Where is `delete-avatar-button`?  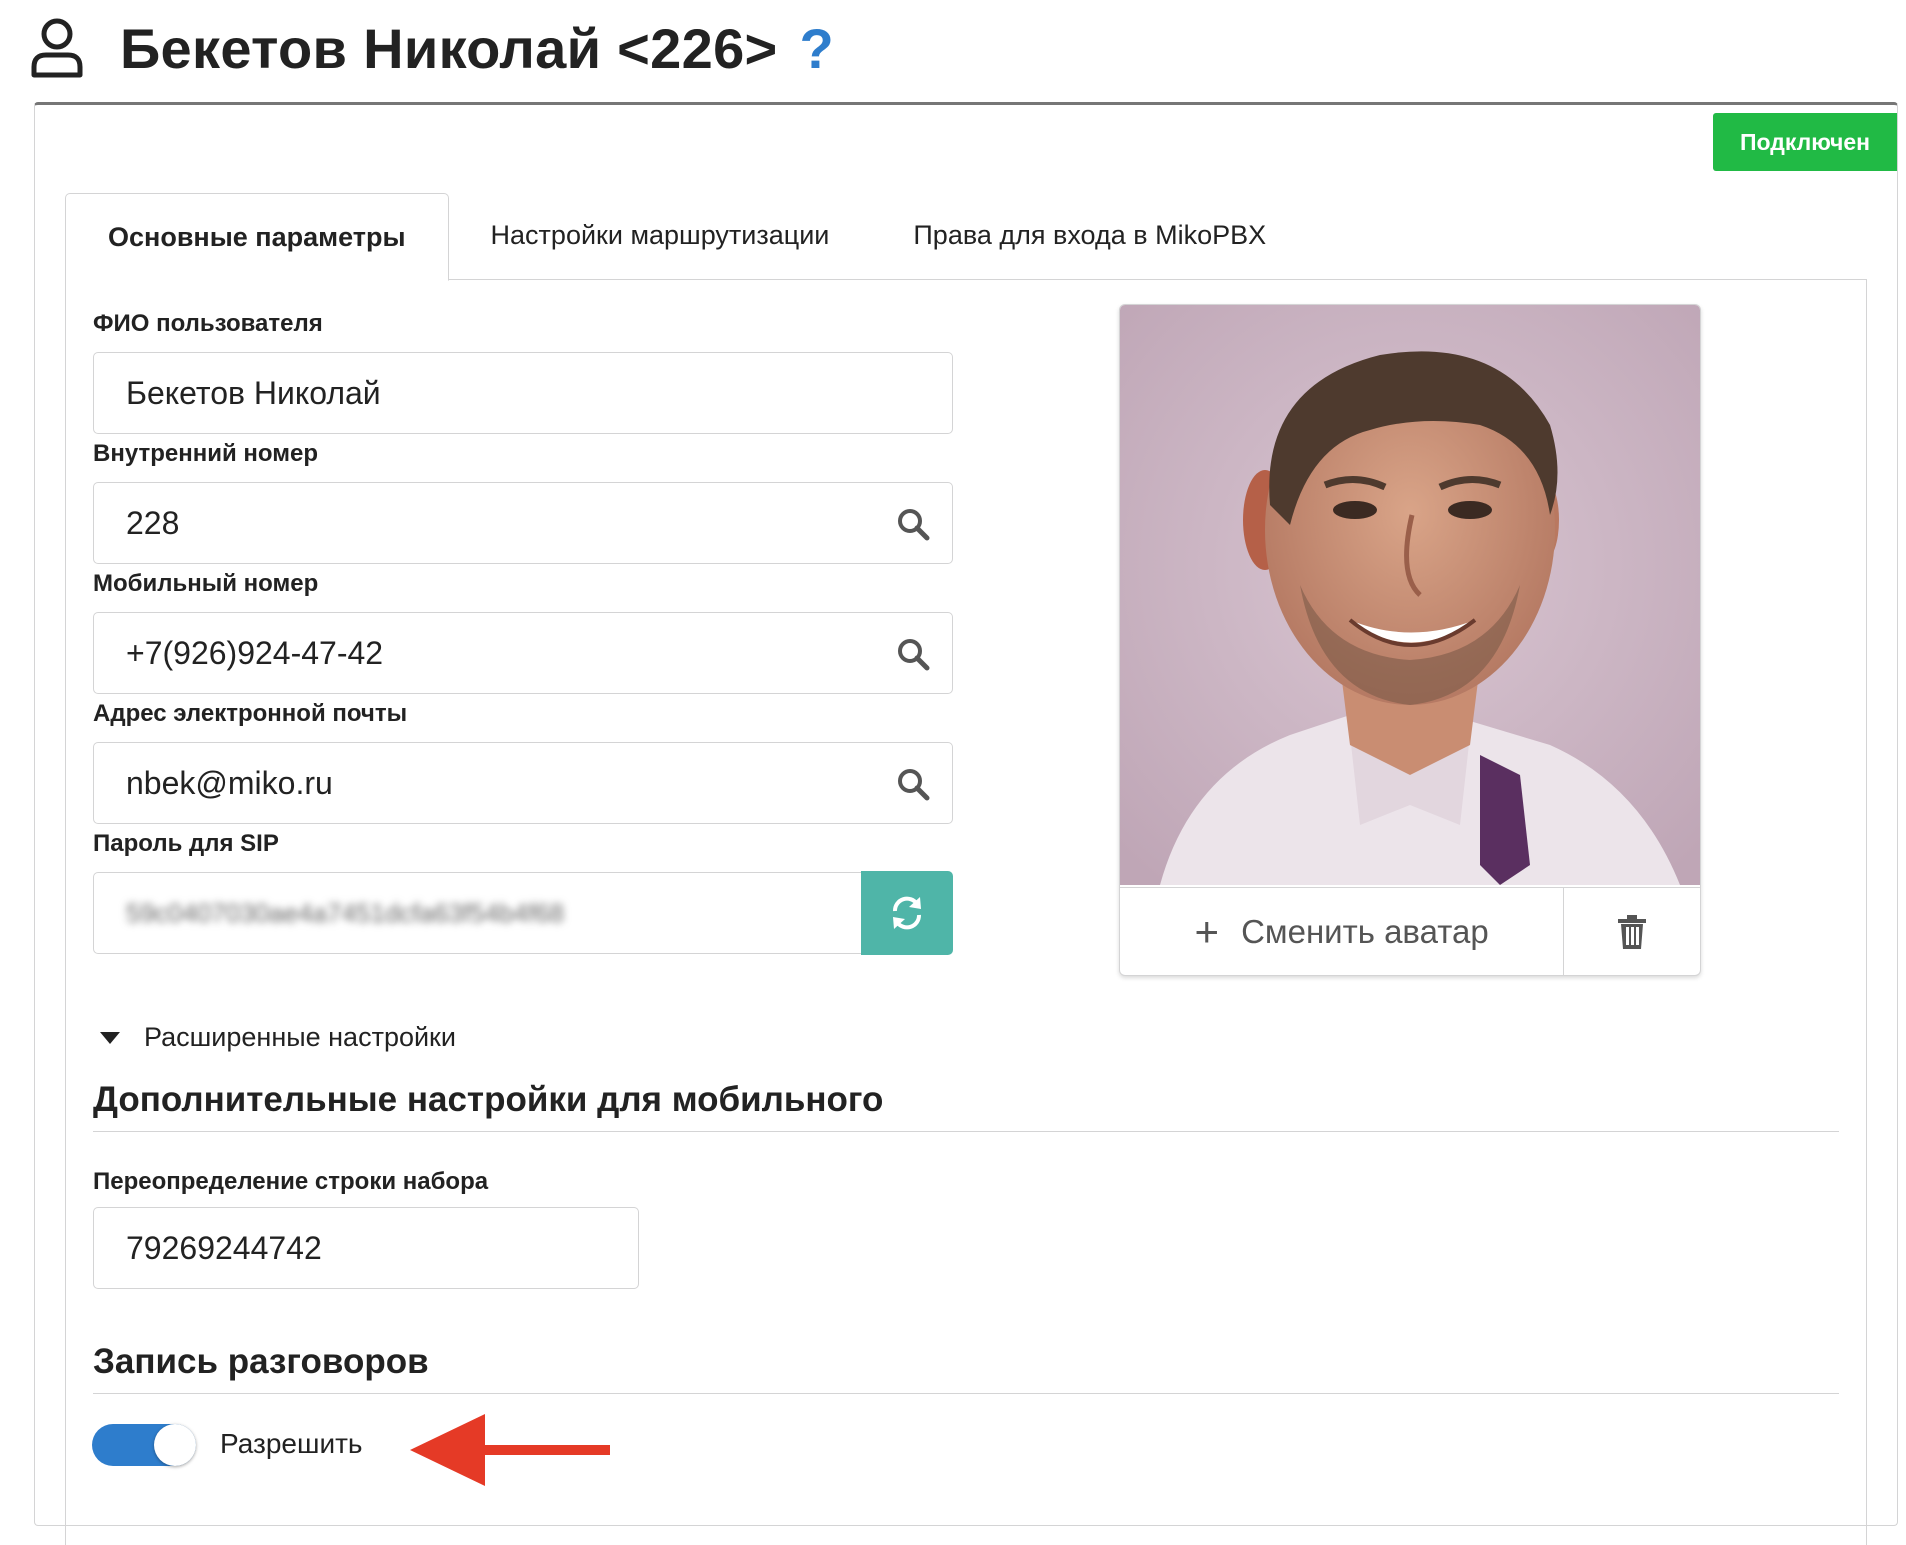
delete-avatar-button is located at coordinates (1632, 931).